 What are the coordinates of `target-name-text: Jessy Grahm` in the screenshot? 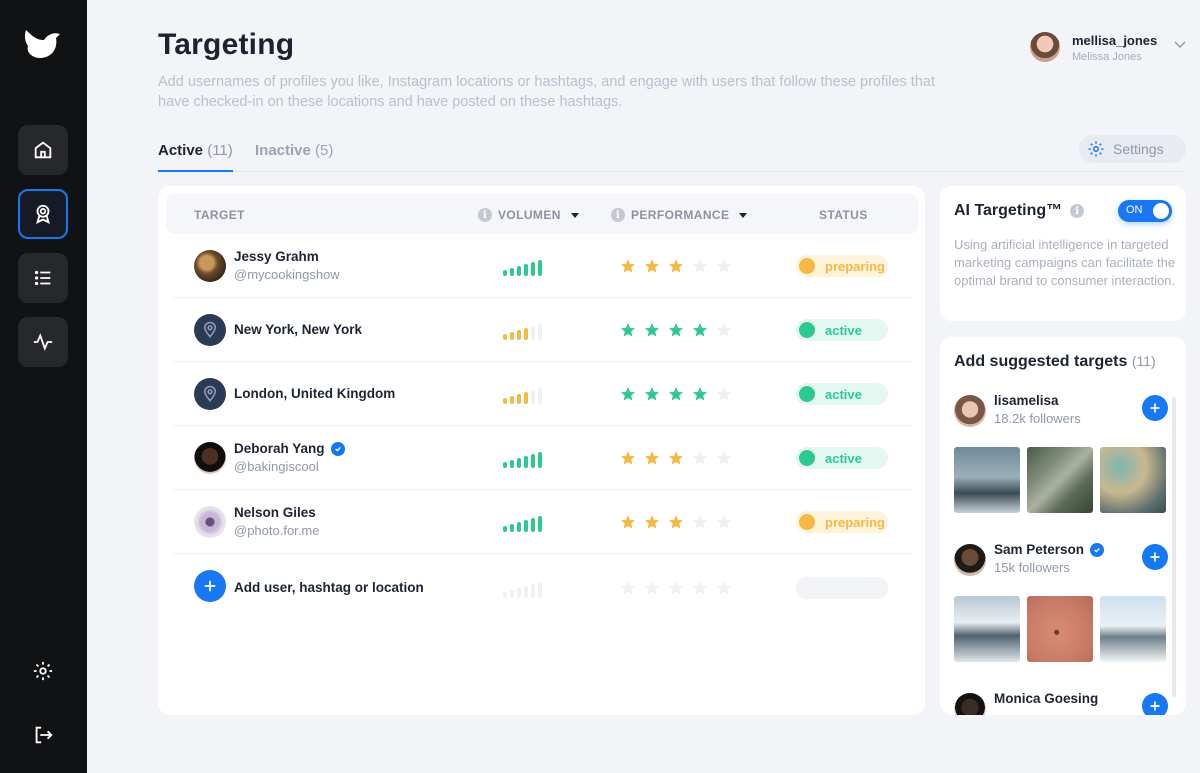 It's located at (276, 256).